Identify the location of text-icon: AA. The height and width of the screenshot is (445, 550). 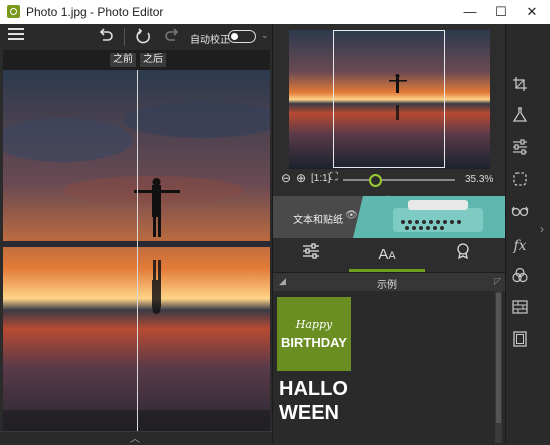
(387, 254).